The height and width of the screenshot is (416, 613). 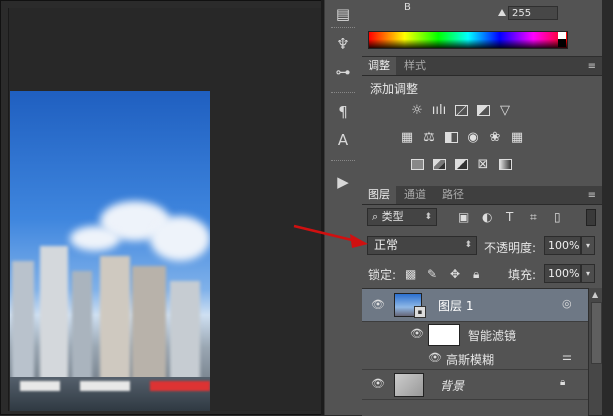 What do you see at coordinates (557, 217) in the screenshot?
I see `smart-object-filter-icon: ▯` at bounding box center [557, 217].